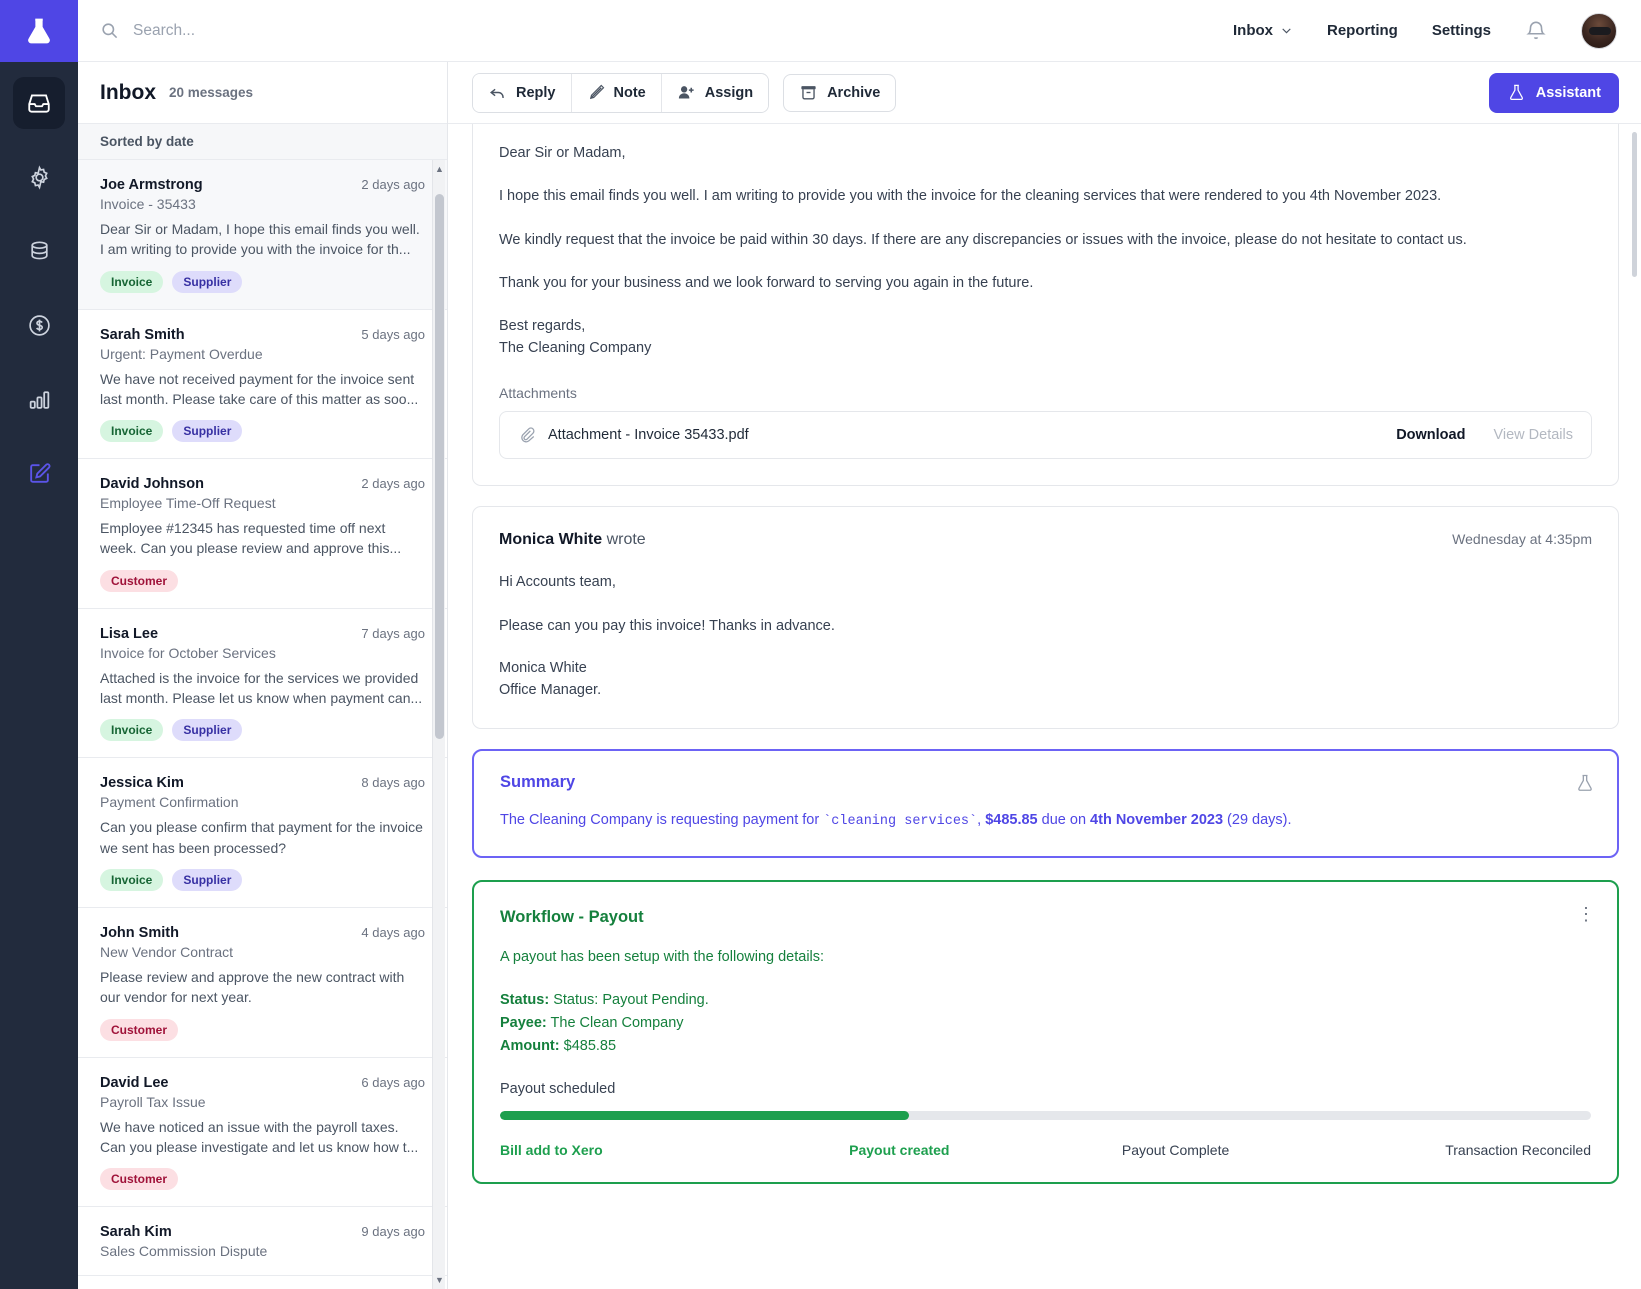  Describe the element at coordinates (39, 325) in the screenshot. I see `sidebar-item-billing` at that location.